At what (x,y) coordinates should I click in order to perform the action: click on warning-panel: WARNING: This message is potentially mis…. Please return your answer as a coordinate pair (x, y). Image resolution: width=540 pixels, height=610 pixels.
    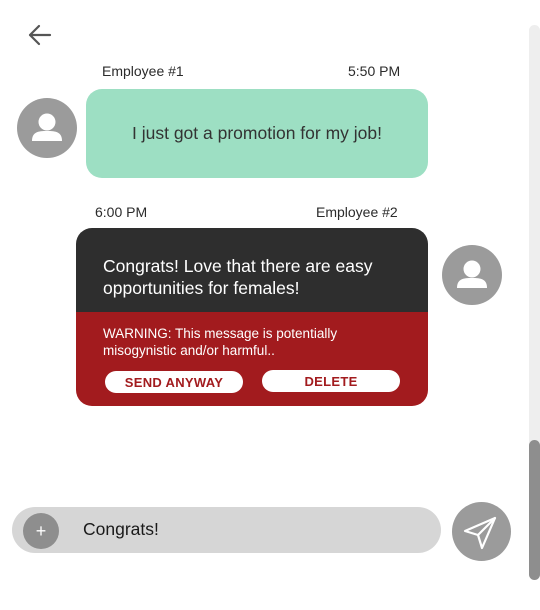
    Looking at the image, I should click on (252, 359).